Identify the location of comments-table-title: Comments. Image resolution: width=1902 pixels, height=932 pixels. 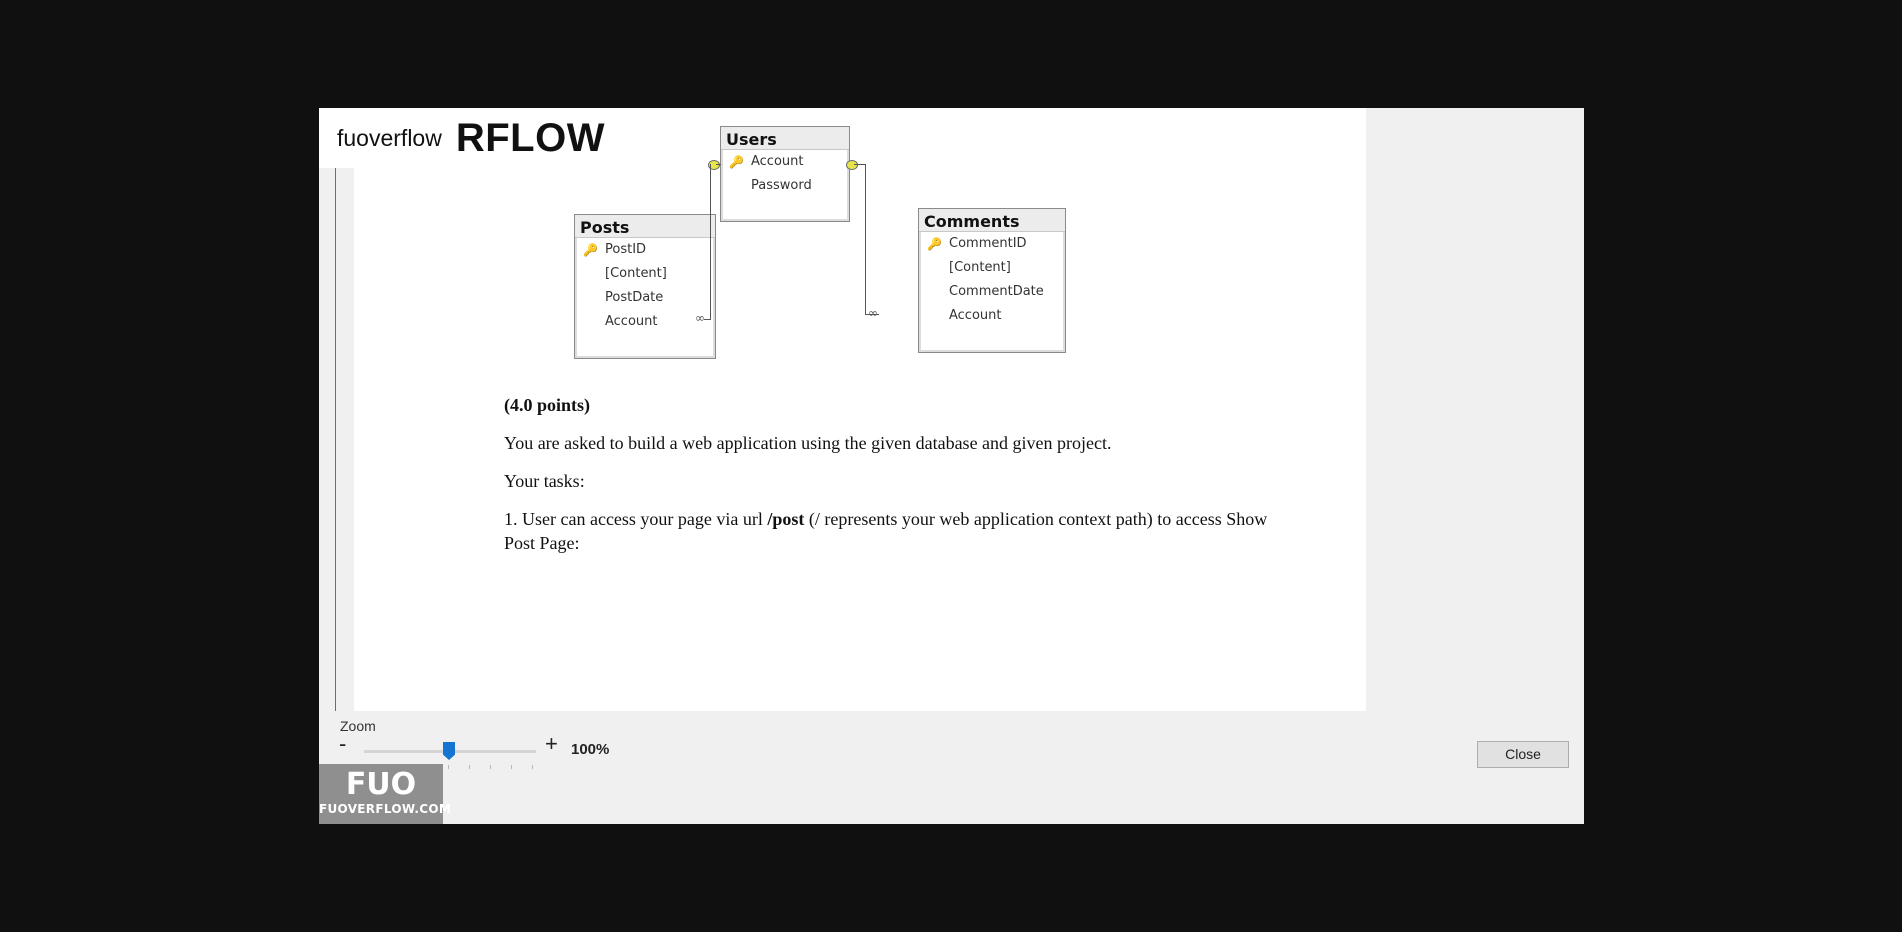
(992, 220).